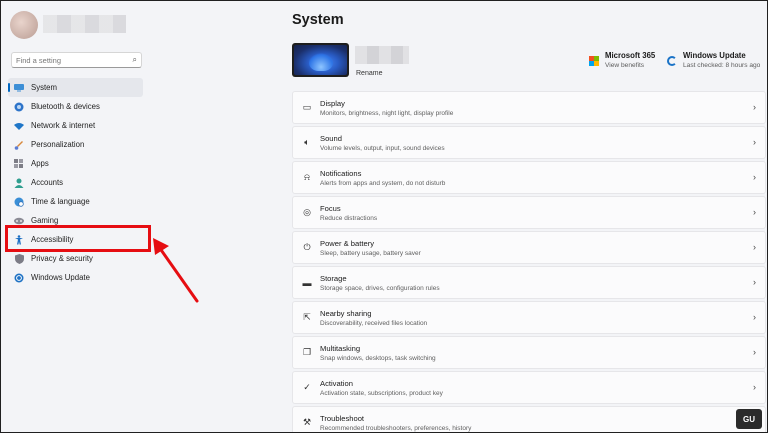  What do you see at coordinates (320, 60) in the screenshot?
I see `device-thumbnail` at bounding box center [320, 60].